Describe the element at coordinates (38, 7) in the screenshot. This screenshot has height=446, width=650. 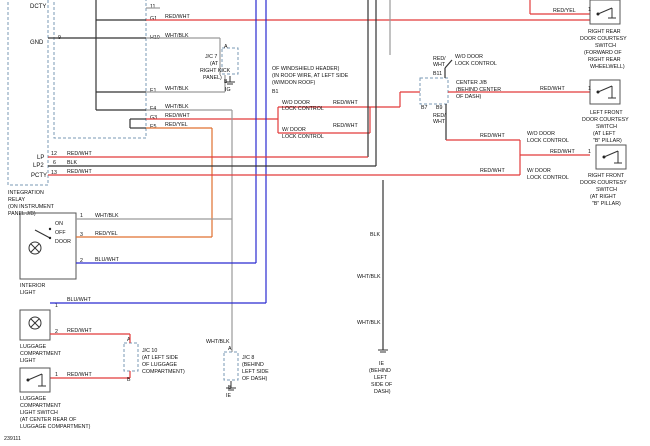
I see `relay-pin-dcty: DCTY` at that location.